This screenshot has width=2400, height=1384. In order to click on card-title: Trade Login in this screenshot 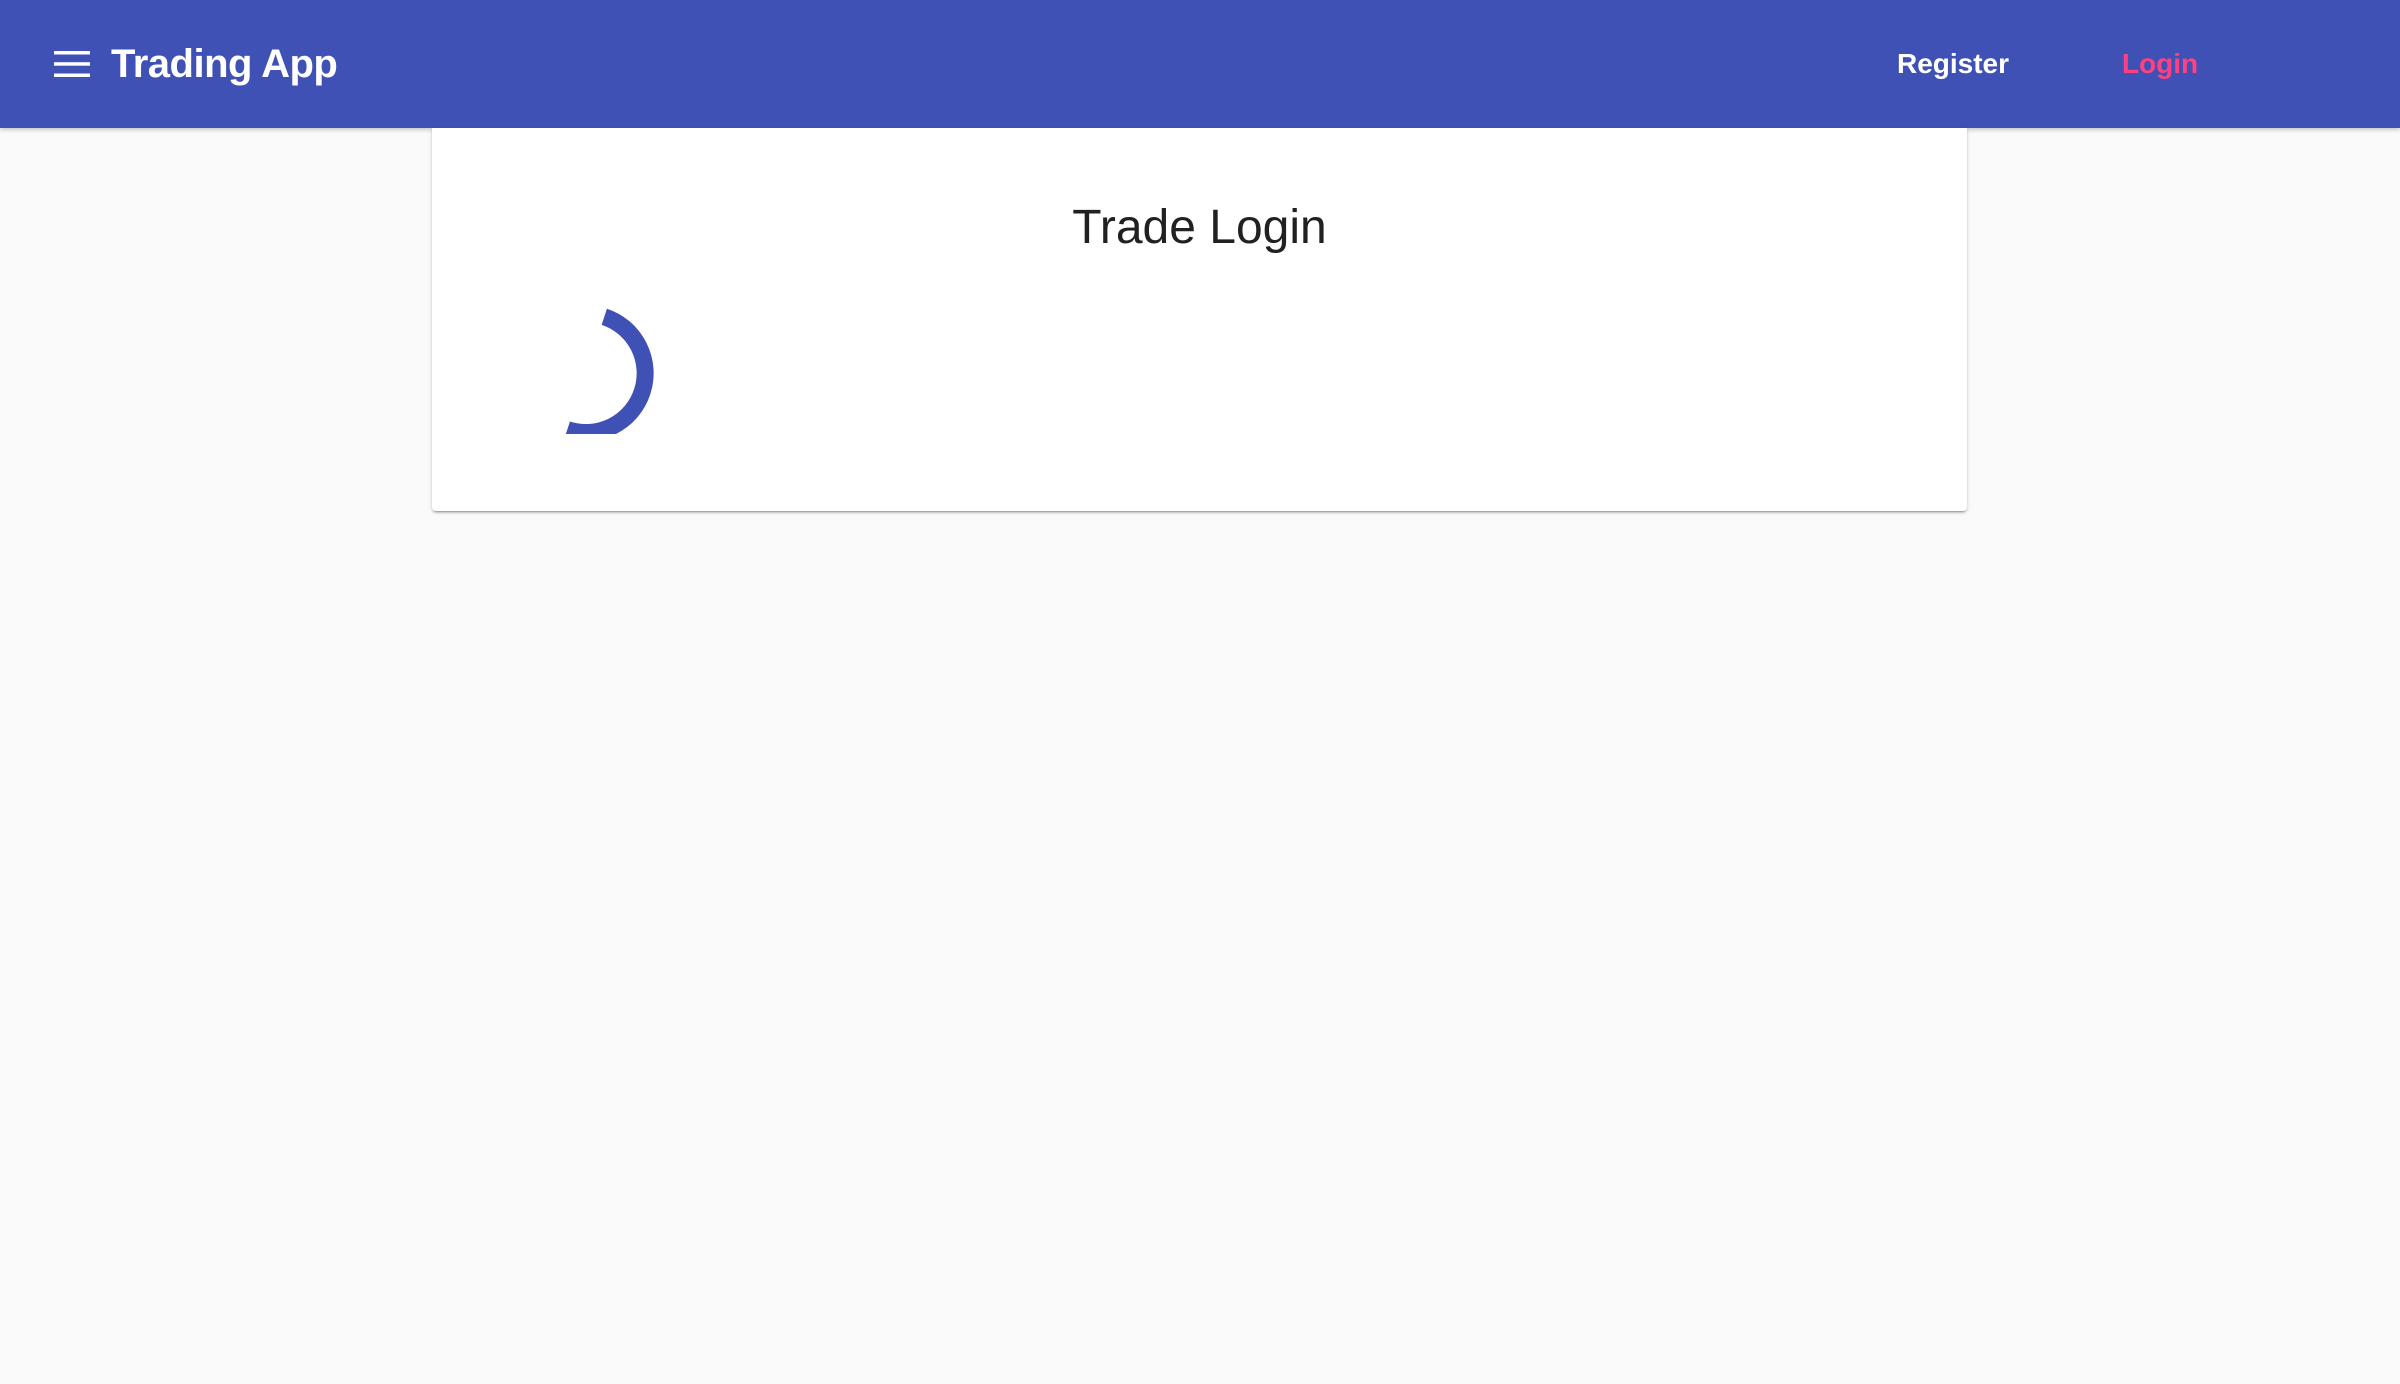, I will do `click(1199, 228)`.